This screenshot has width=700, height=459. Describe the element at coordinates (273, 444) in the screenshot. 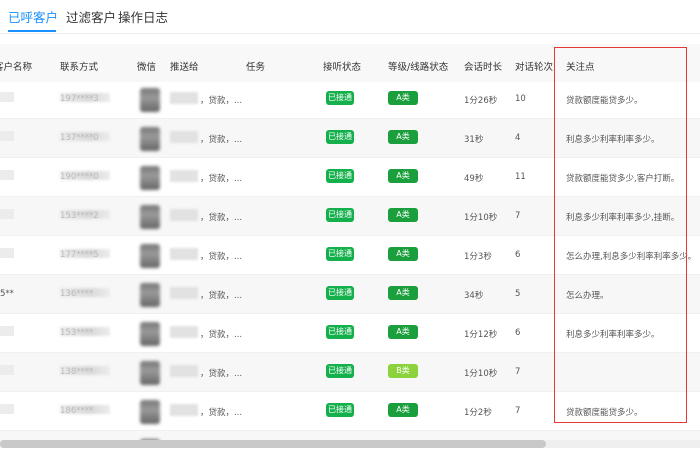

I see `scrollbar-thumb` at that location.